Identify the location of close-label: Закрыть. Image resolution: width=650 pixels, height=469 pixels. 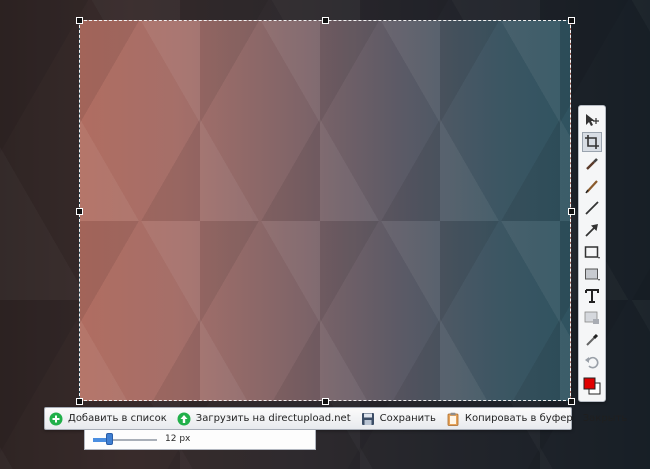
(605, 418).